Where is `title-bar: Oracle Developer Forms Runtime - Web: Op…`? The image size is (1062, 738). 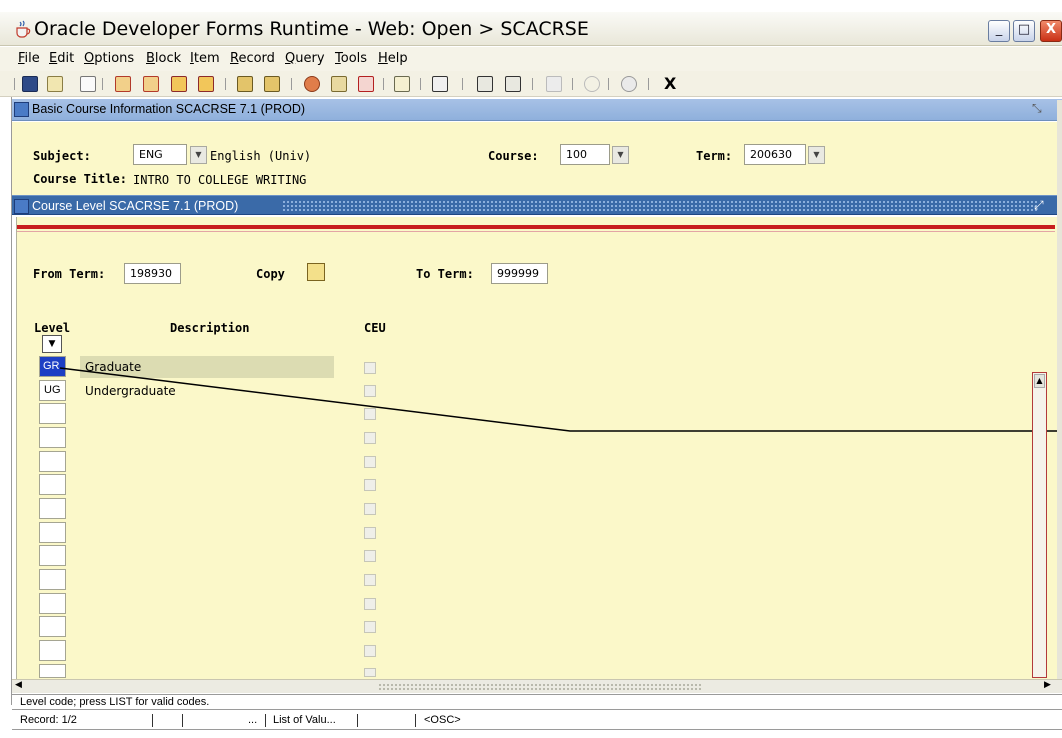 title-bar: Oracle Developer Forms Runtime - Web: Op… is located at coordinates (531, 29).